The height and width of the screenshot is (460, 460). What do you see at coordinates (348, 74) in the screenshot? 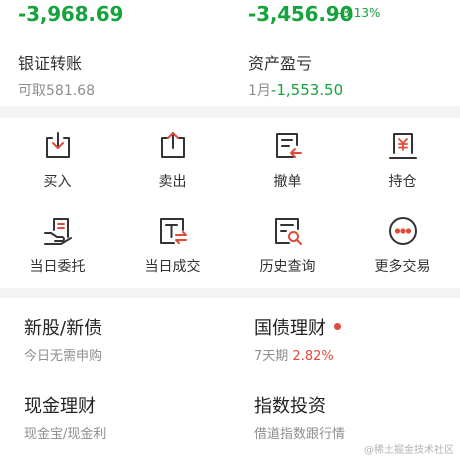
I see `asset-profit-loss-entry: 资产盈亏 1月-1,553.50` at bounding box center [348, 74].